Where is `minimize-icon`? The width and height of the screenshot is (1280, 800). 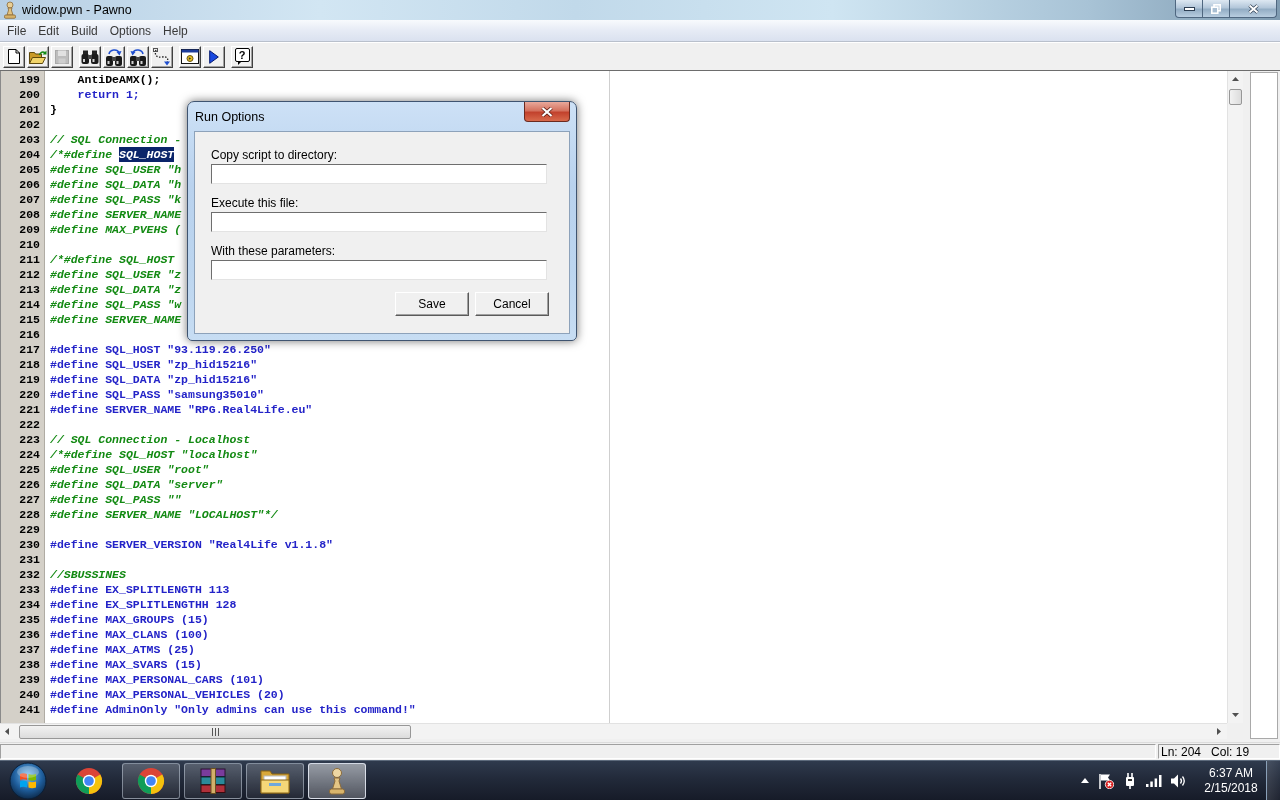
minimize-icon is located at coordinates (1189, 8).